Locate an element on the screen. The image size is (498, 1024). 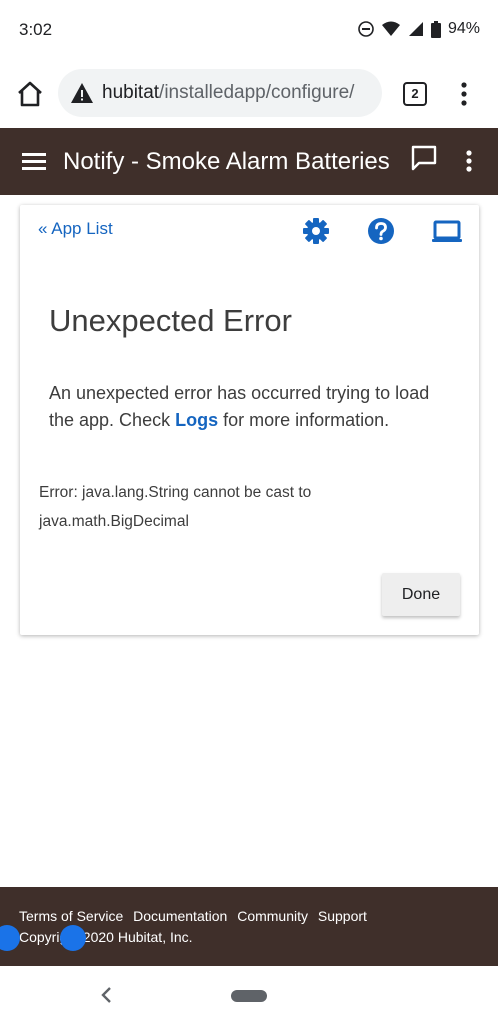
browser-menu-icon is located at coordinates (464, 94).